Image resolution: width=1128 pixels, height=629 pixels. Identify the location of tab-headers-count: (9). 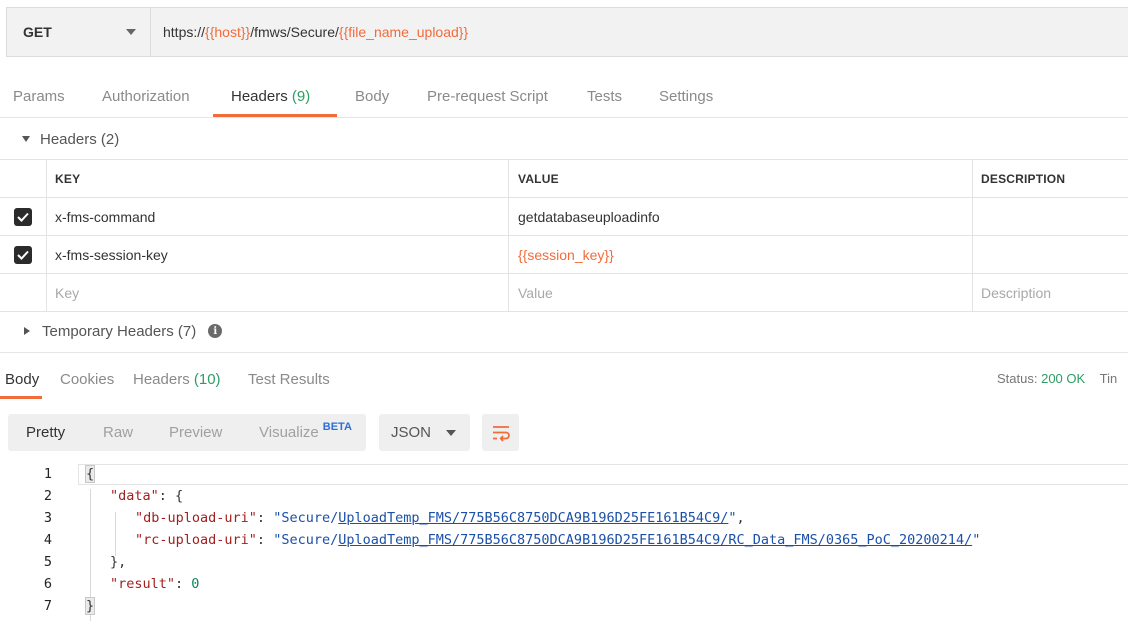
(301, 96).